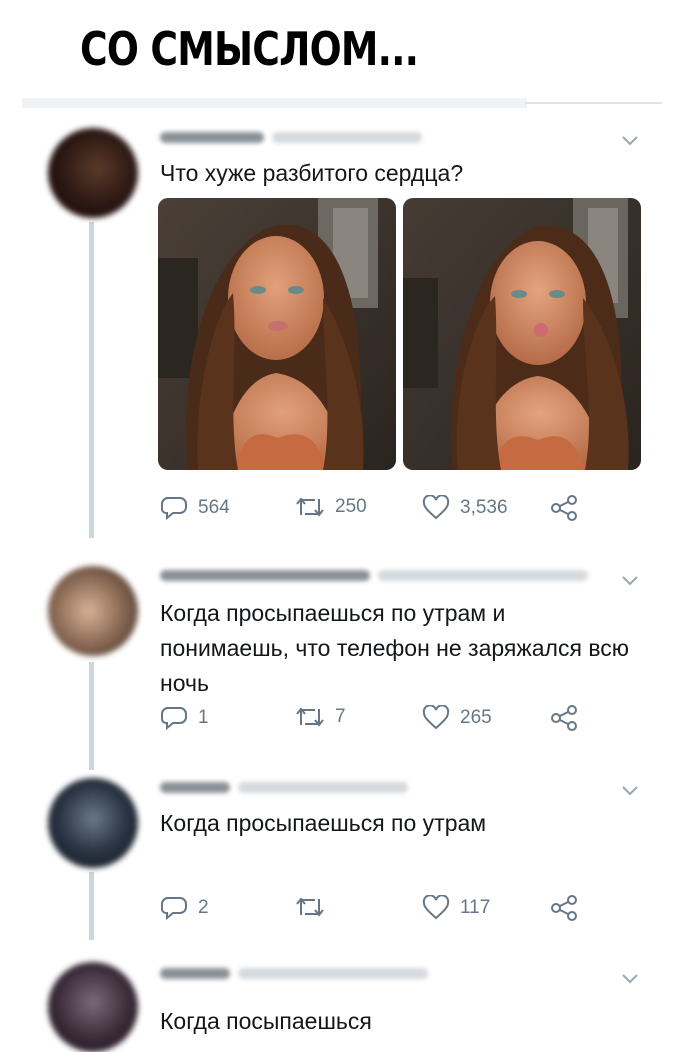 The width and height of the screenshot is (700, 1052). Describe the element at coordinates (457, 718) in the screenshot. I see `like-button: 265` at that location.